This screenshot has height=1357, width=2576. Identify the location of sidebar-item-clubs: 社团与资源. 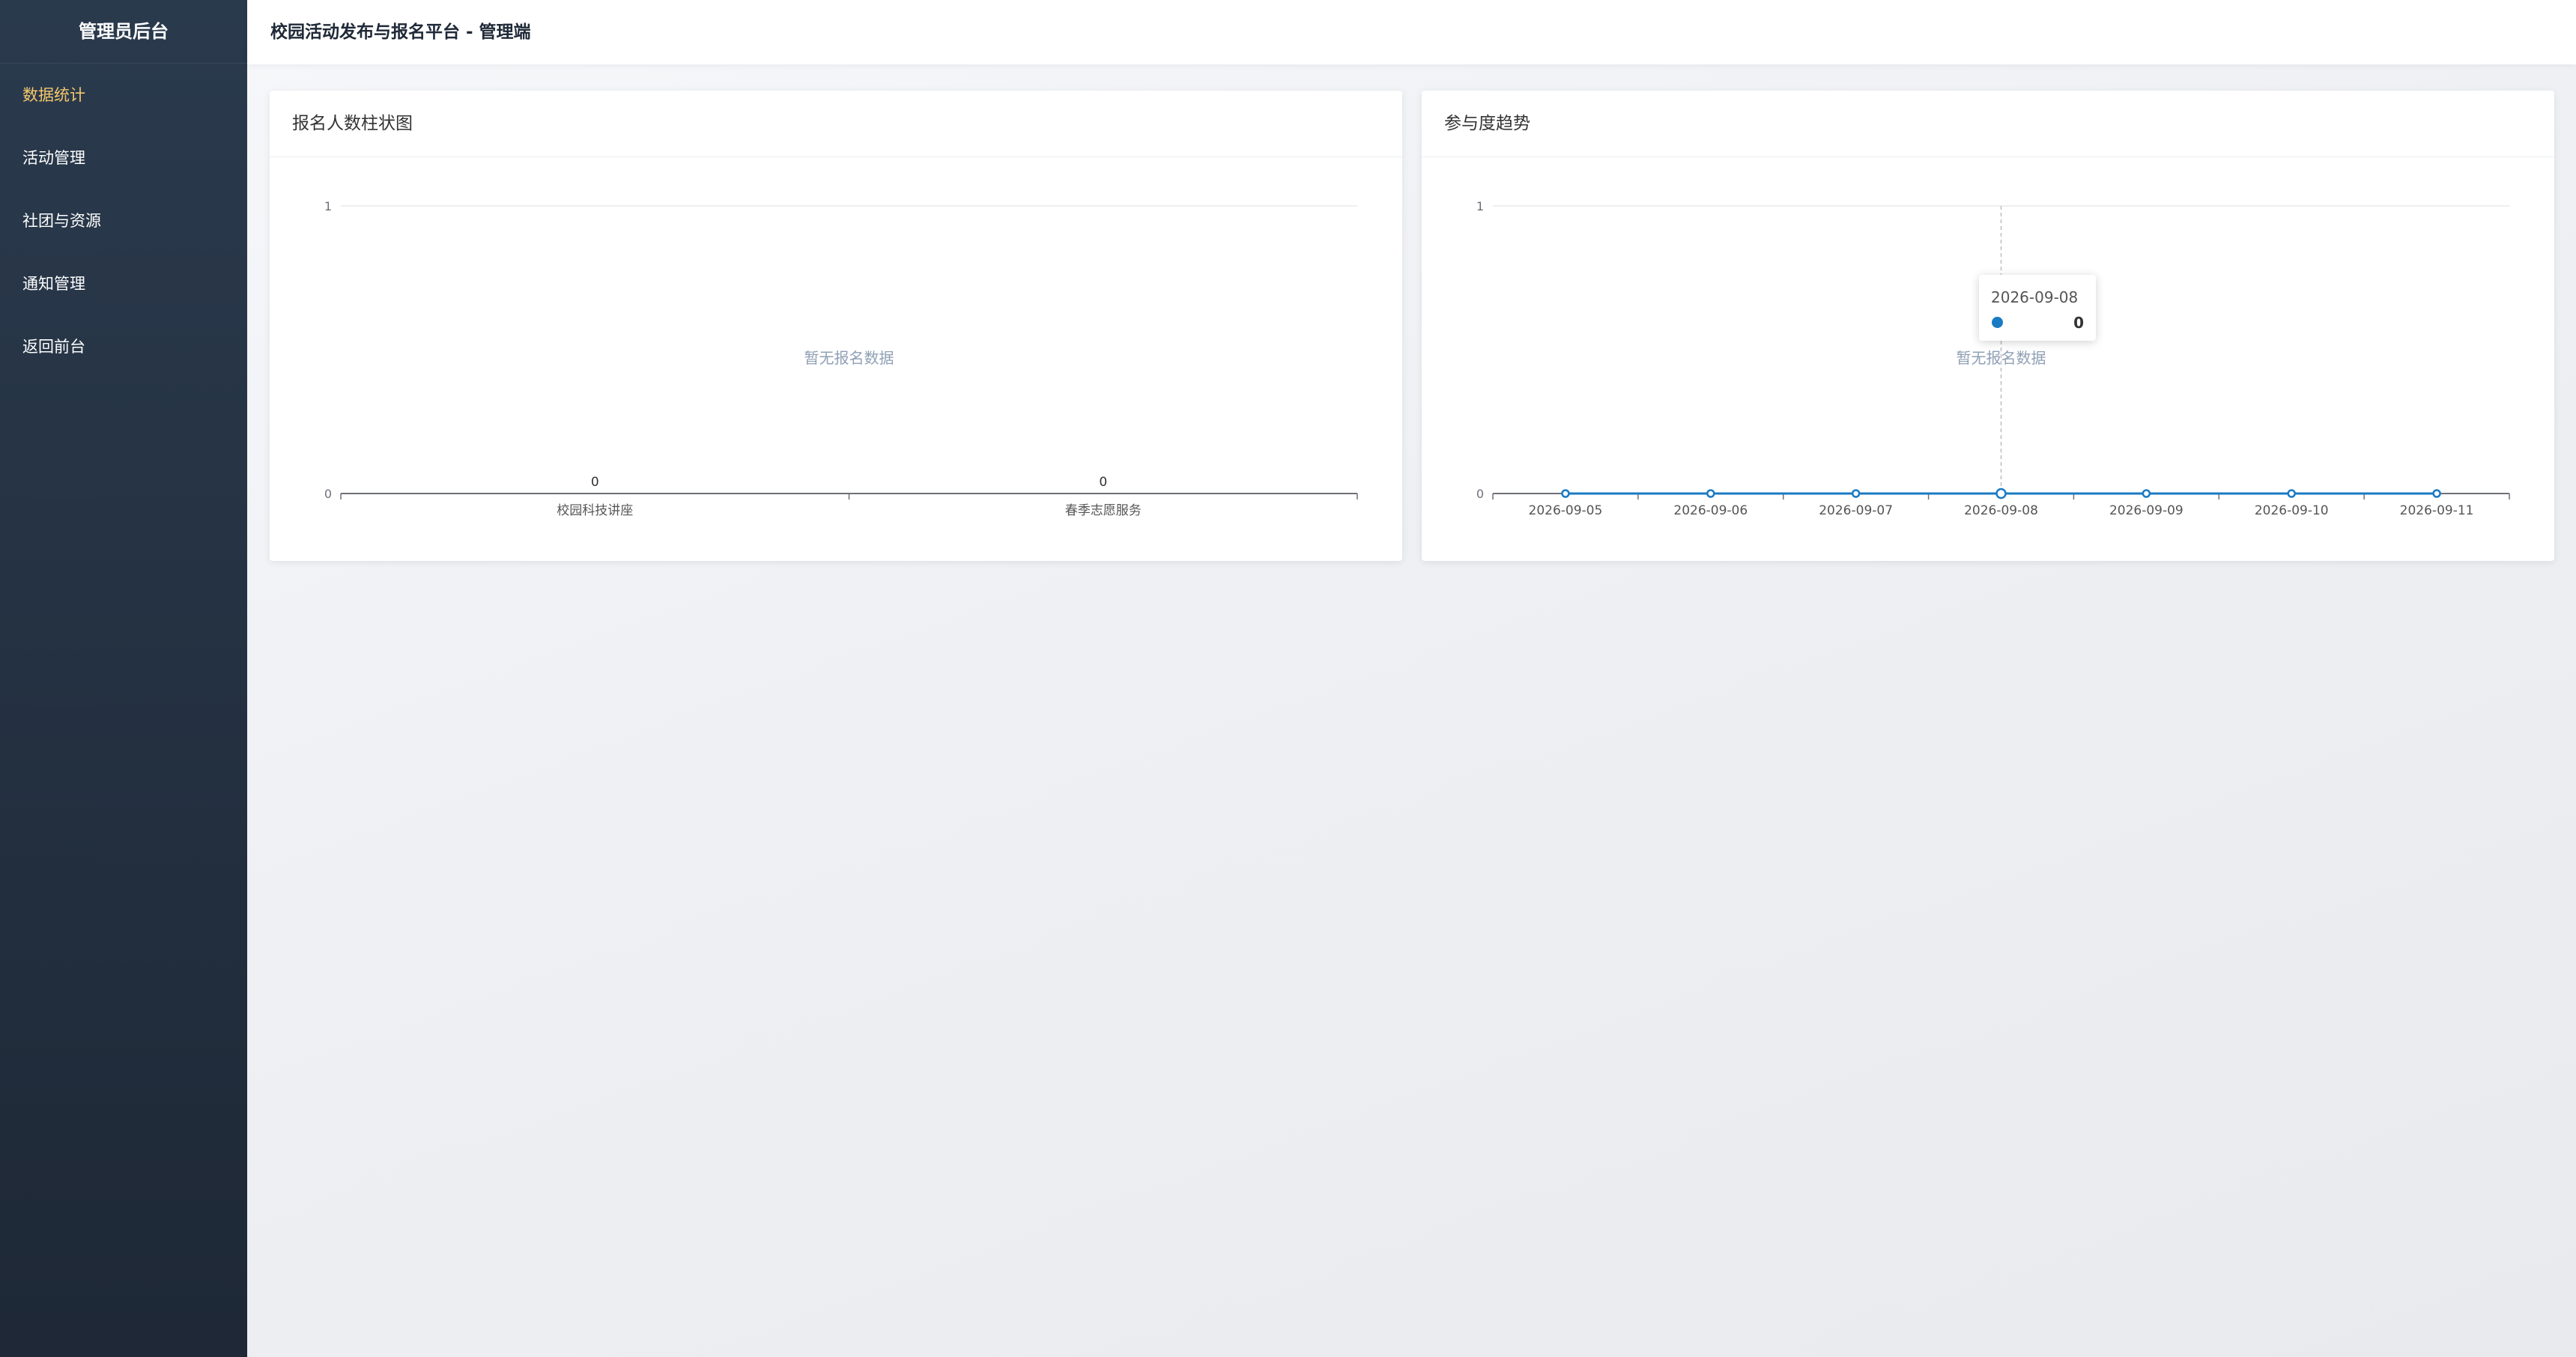
(123, 220).